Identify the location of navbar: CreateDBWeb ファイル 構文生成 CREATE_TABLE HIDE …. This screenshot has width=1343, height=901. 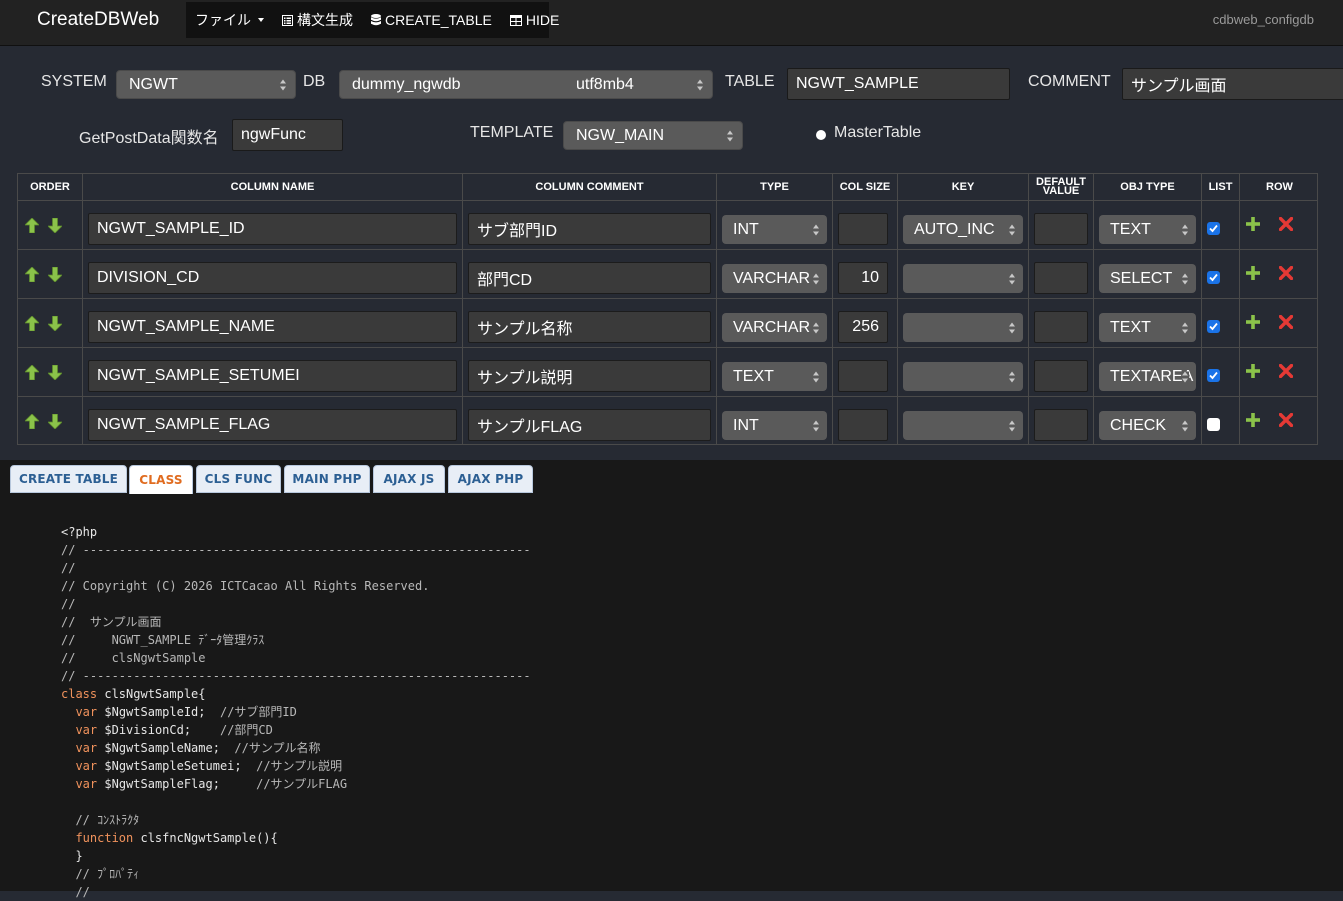
(671, 23).